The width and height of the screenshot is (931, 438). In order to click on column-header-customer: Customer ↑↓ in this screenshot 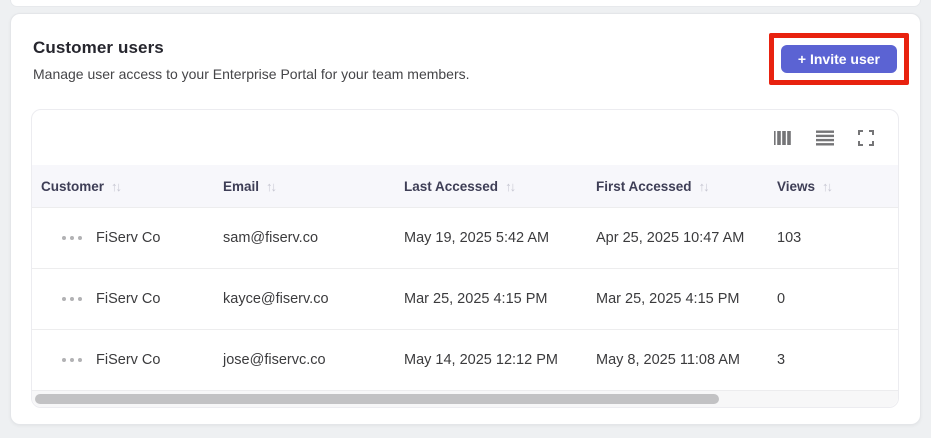, I will do `click(123, 186)`.